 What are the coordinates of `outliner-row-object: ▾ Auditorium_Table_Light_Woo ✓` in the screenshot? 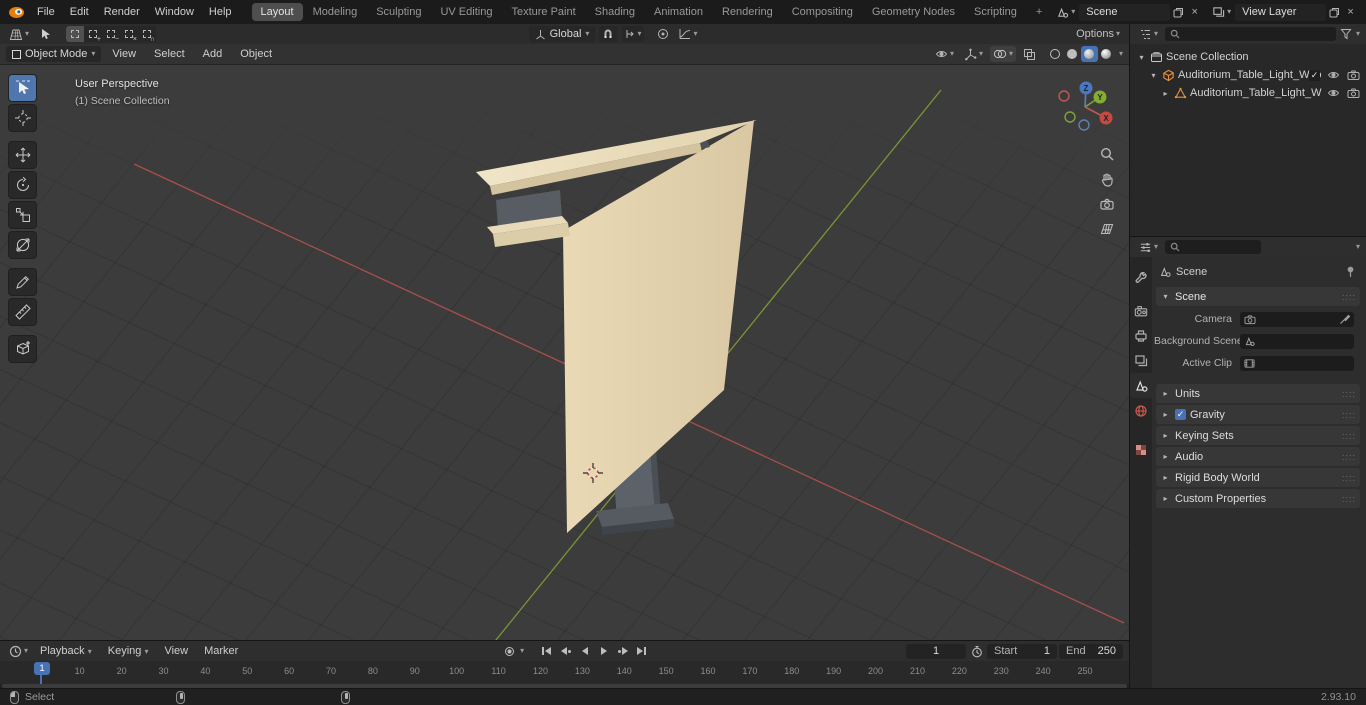 It's located at (1248, 75).